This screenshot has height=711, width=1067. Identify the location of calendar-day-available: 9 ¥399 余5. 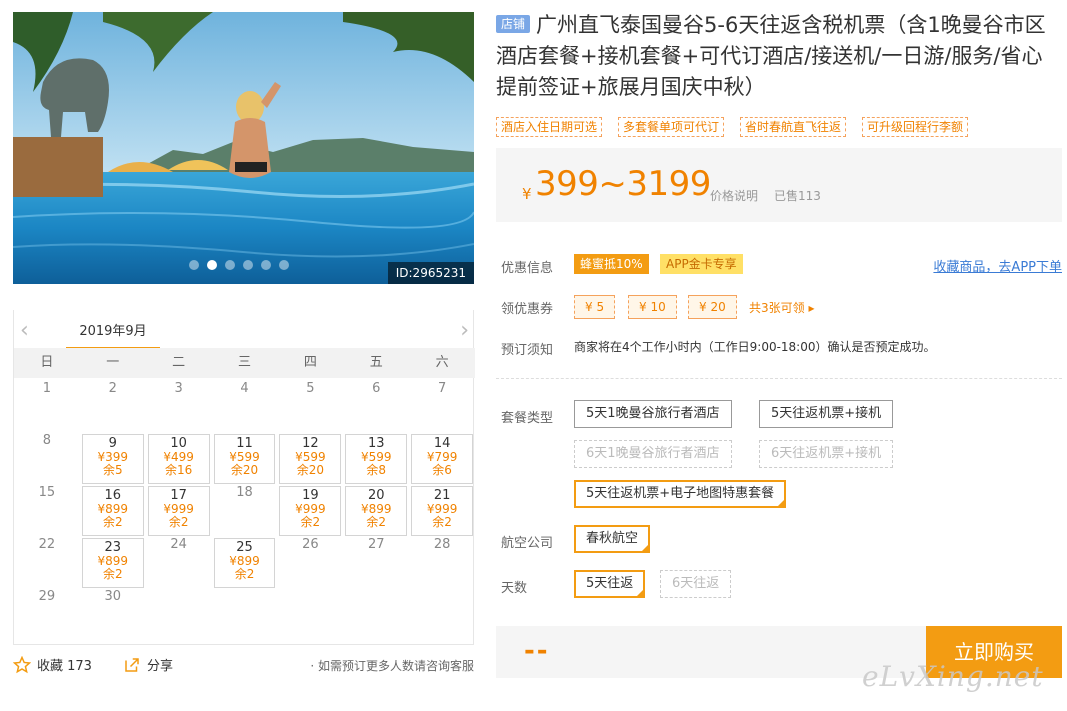
(112, 459).